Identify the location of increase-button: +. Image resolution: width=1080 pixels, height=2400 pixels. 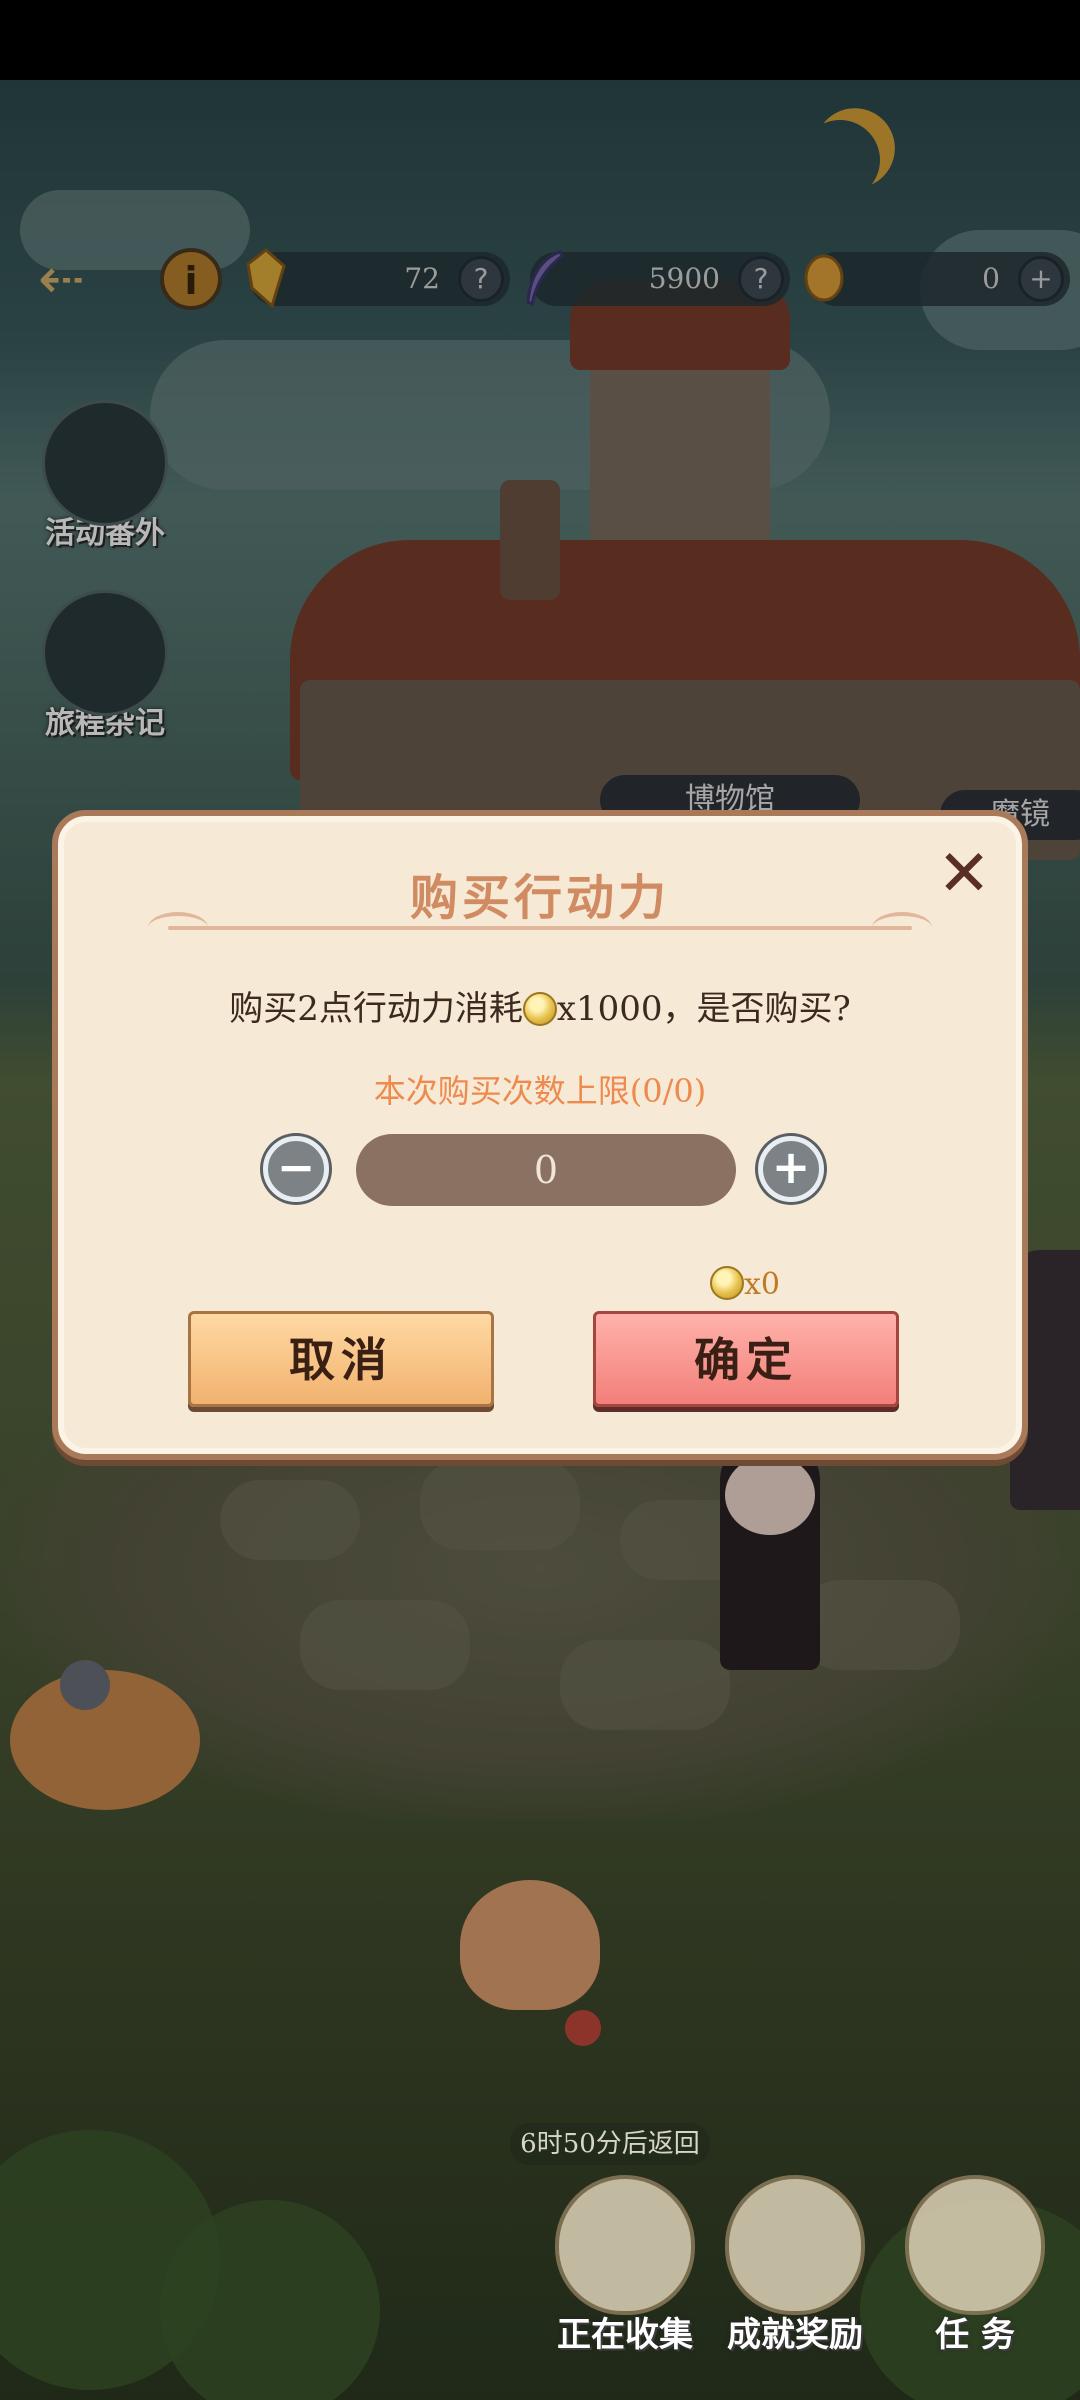
(791, 1169).